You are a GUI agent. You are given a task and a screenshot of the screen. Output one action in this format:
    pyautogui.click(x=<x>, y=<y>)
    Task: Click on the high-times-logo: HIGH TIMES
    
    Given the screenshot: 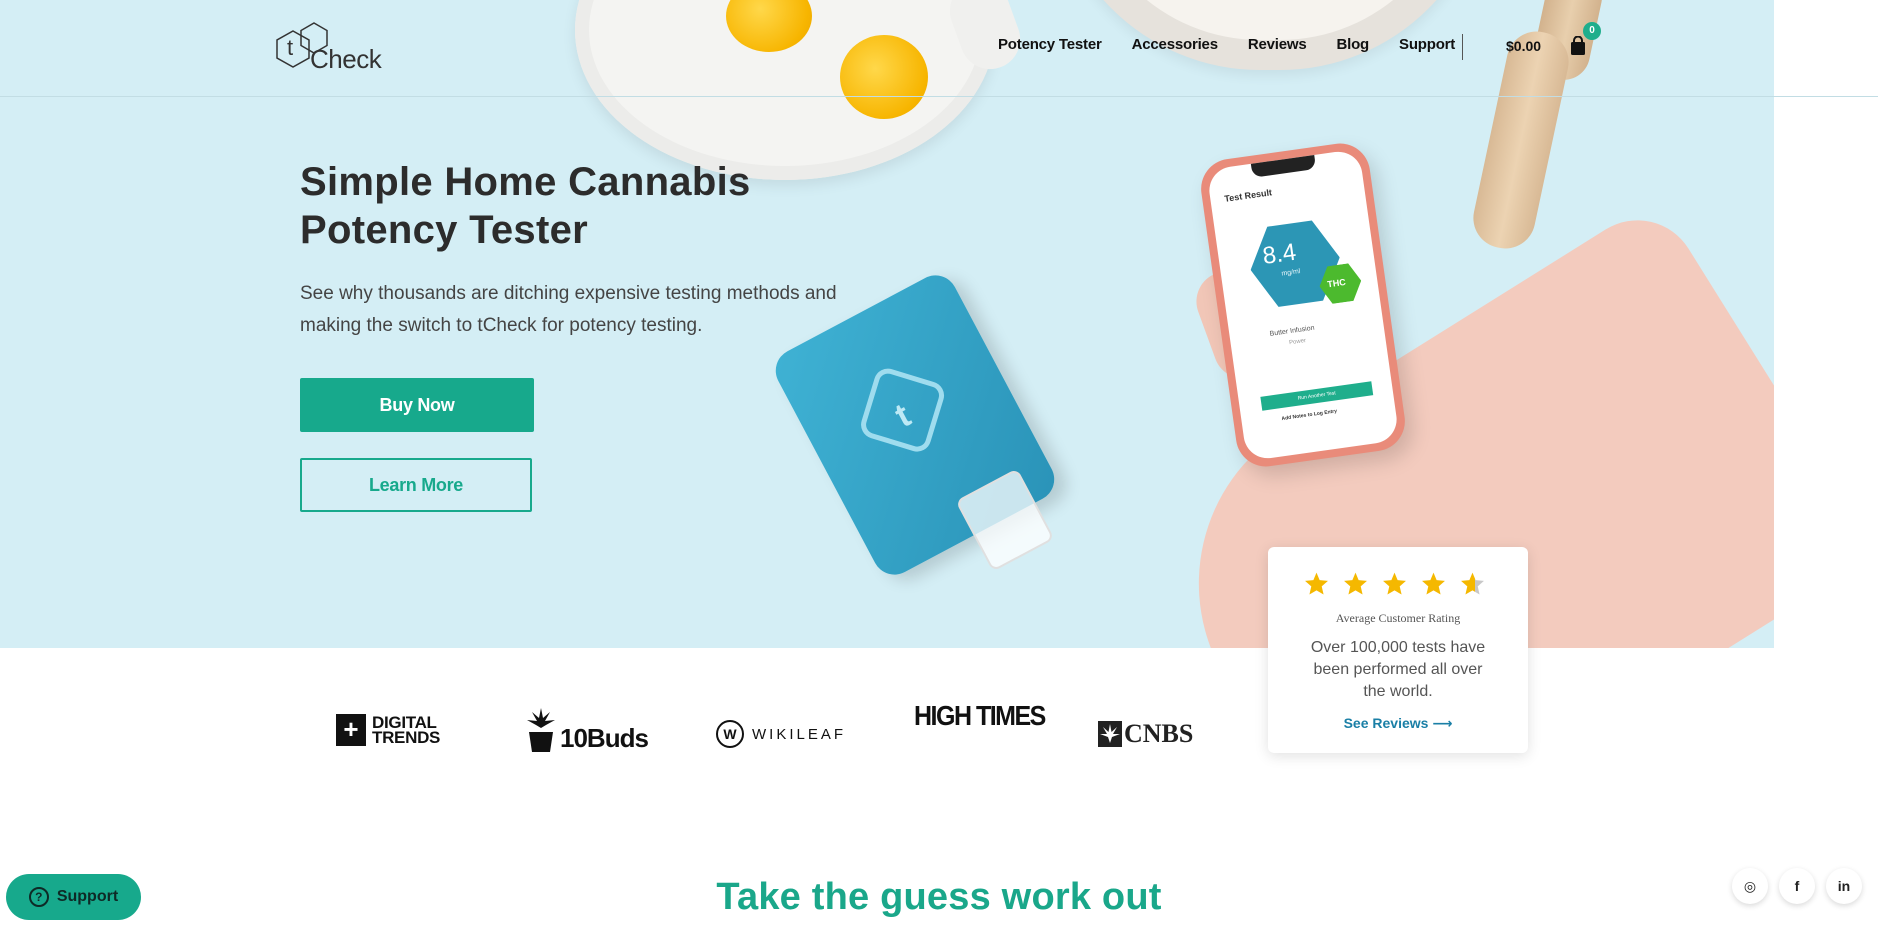 What is the action you would take?
    pyautogui.click(x=980, y=734)
    